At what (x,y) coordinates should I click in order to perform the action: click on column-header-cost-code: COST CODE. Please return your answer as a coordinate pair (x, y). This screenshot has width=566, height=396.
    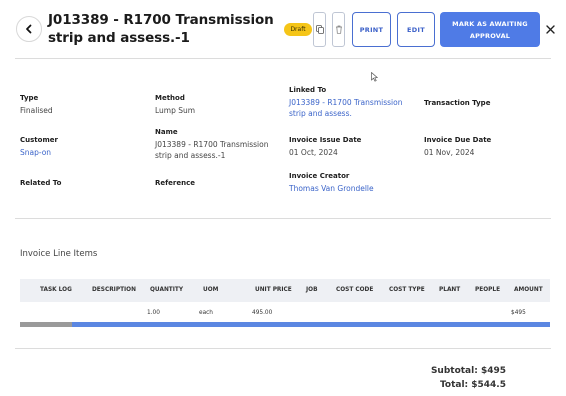
    Looking at the image, I should click on (354, 290).